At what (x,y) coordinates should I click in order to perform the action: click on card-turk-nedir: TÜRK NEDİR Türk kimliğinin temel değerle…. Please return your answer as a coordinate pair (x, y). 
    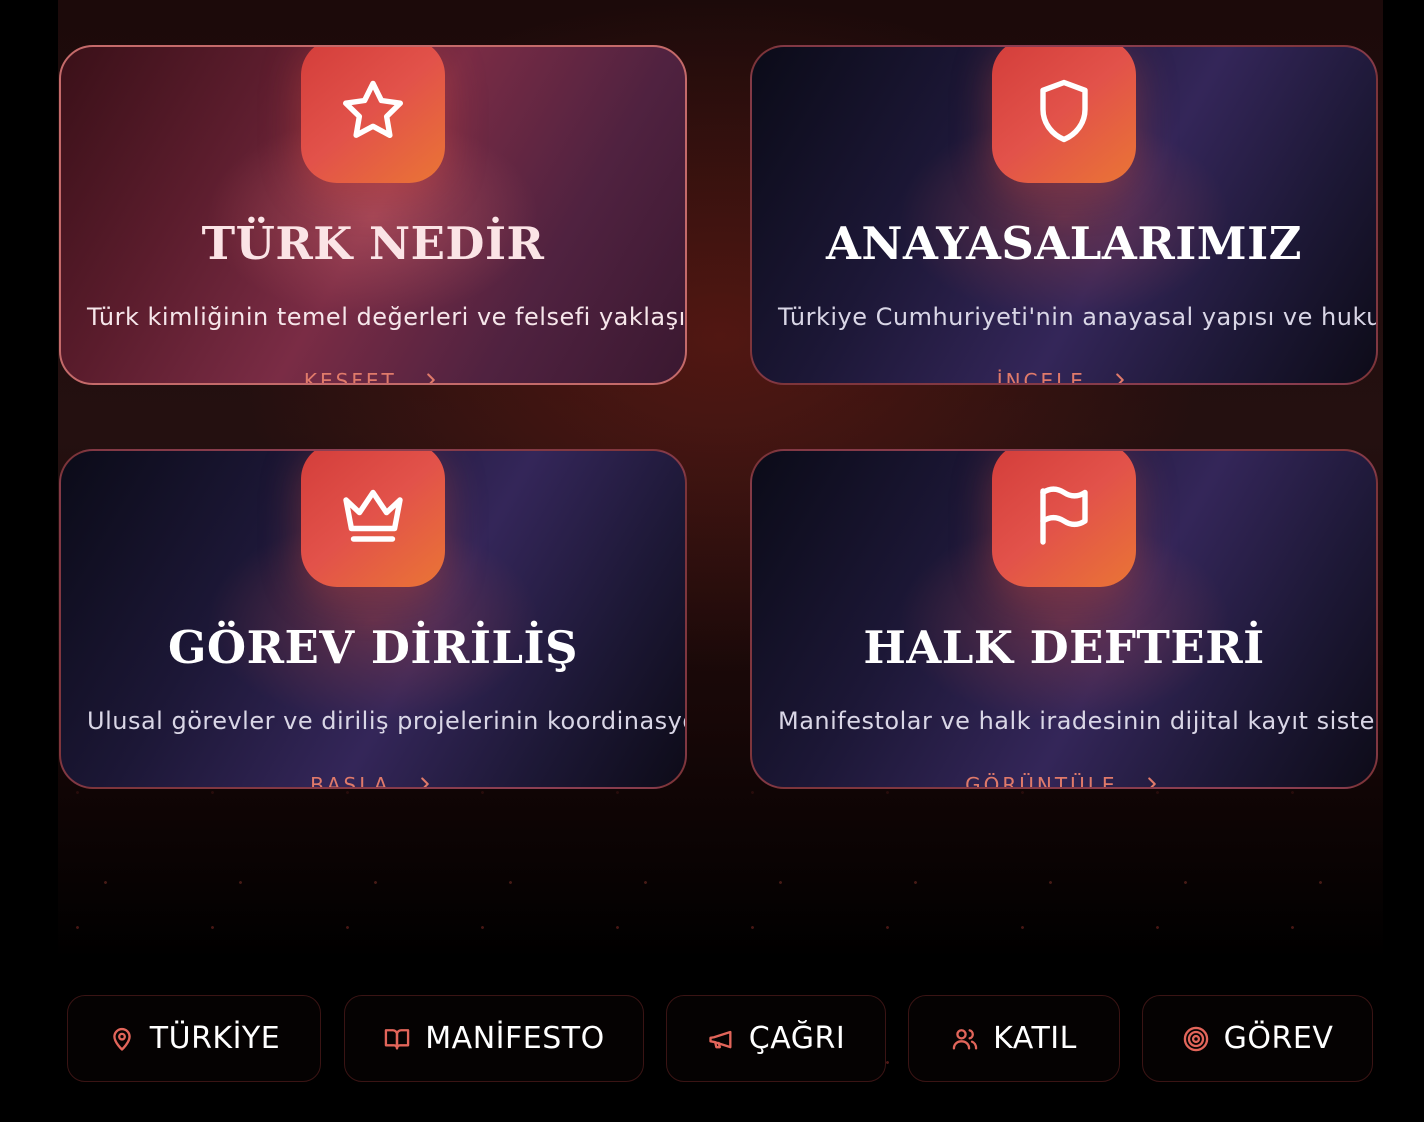
    Looking at the image, I should click on (373, 215).